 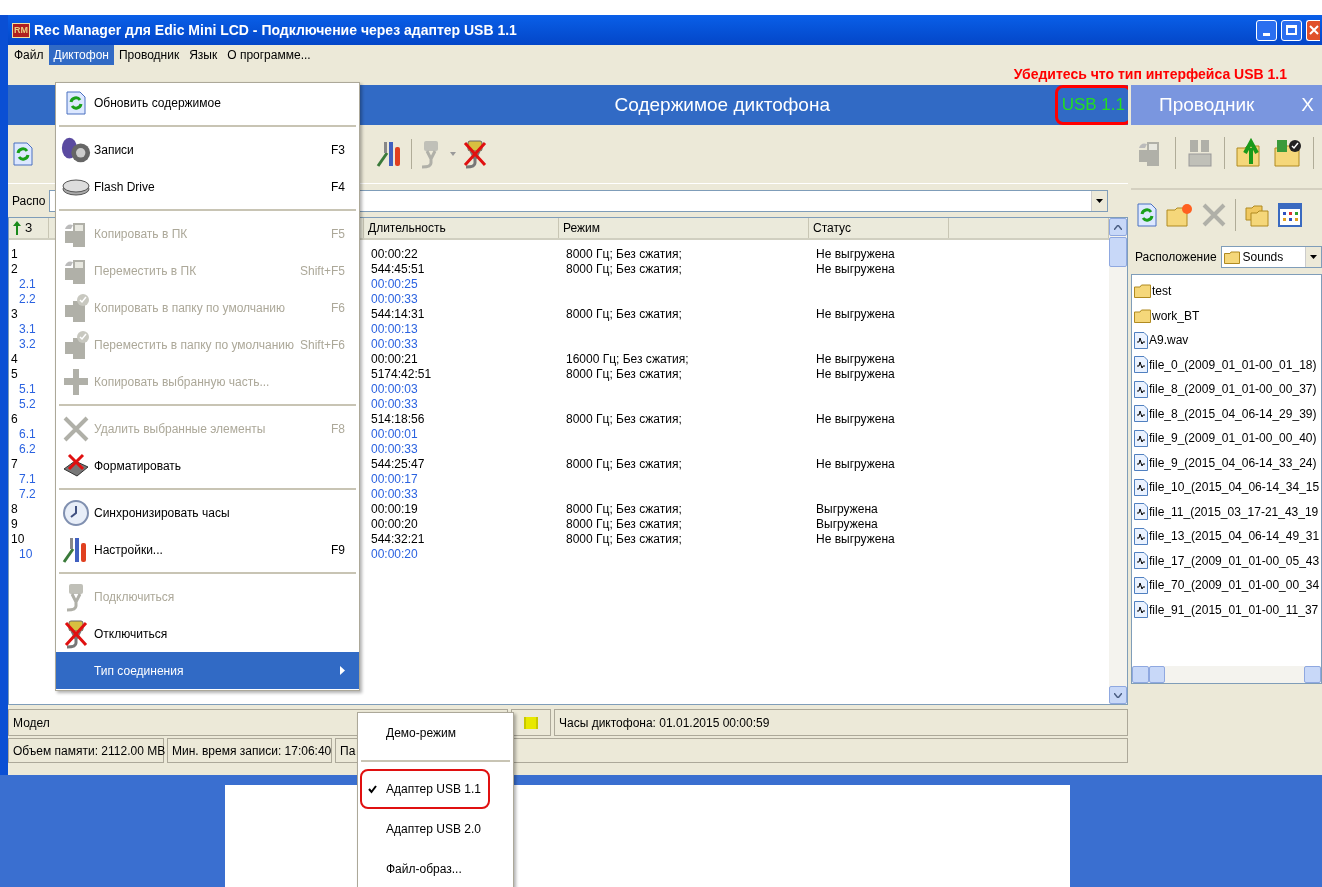 I want to click on status-cell: Выгружена, so click(x=847, y=524).